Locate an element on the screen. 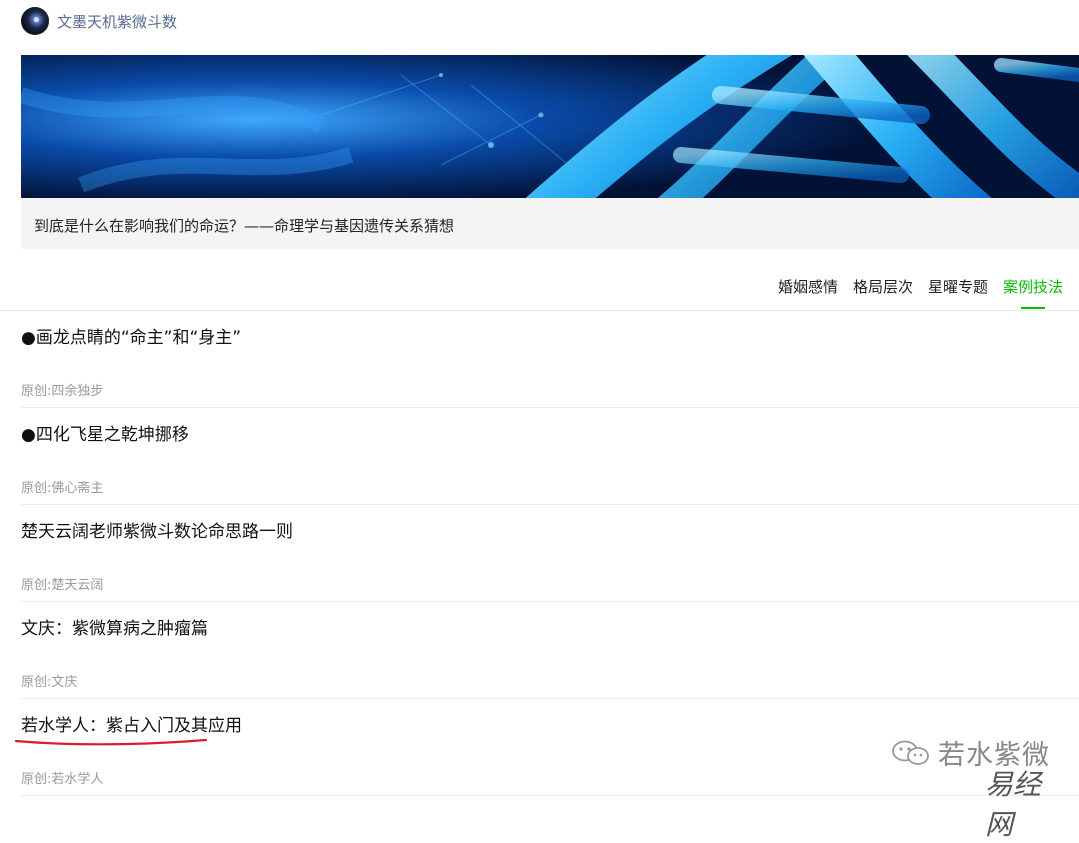 The image size is (1079, 843). article-author: 原创:文庆 is located at coordinates (49, 682).